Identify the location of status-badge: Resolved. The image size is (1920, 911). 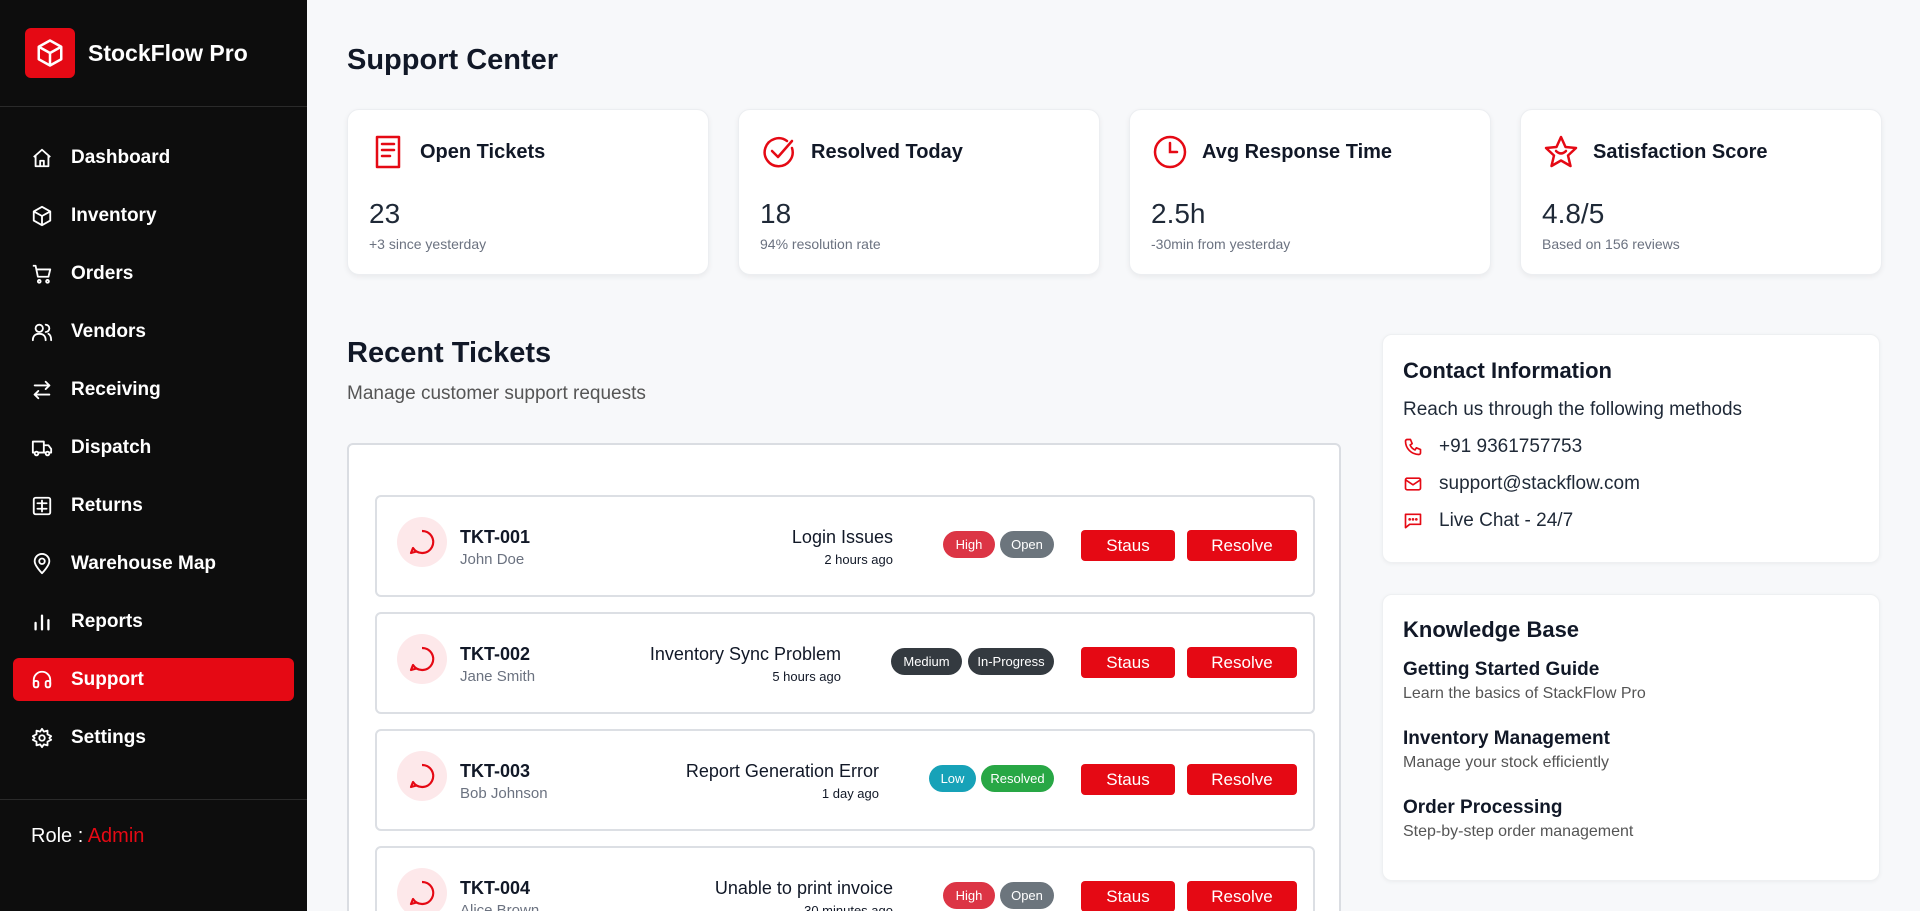
(1017, 778).